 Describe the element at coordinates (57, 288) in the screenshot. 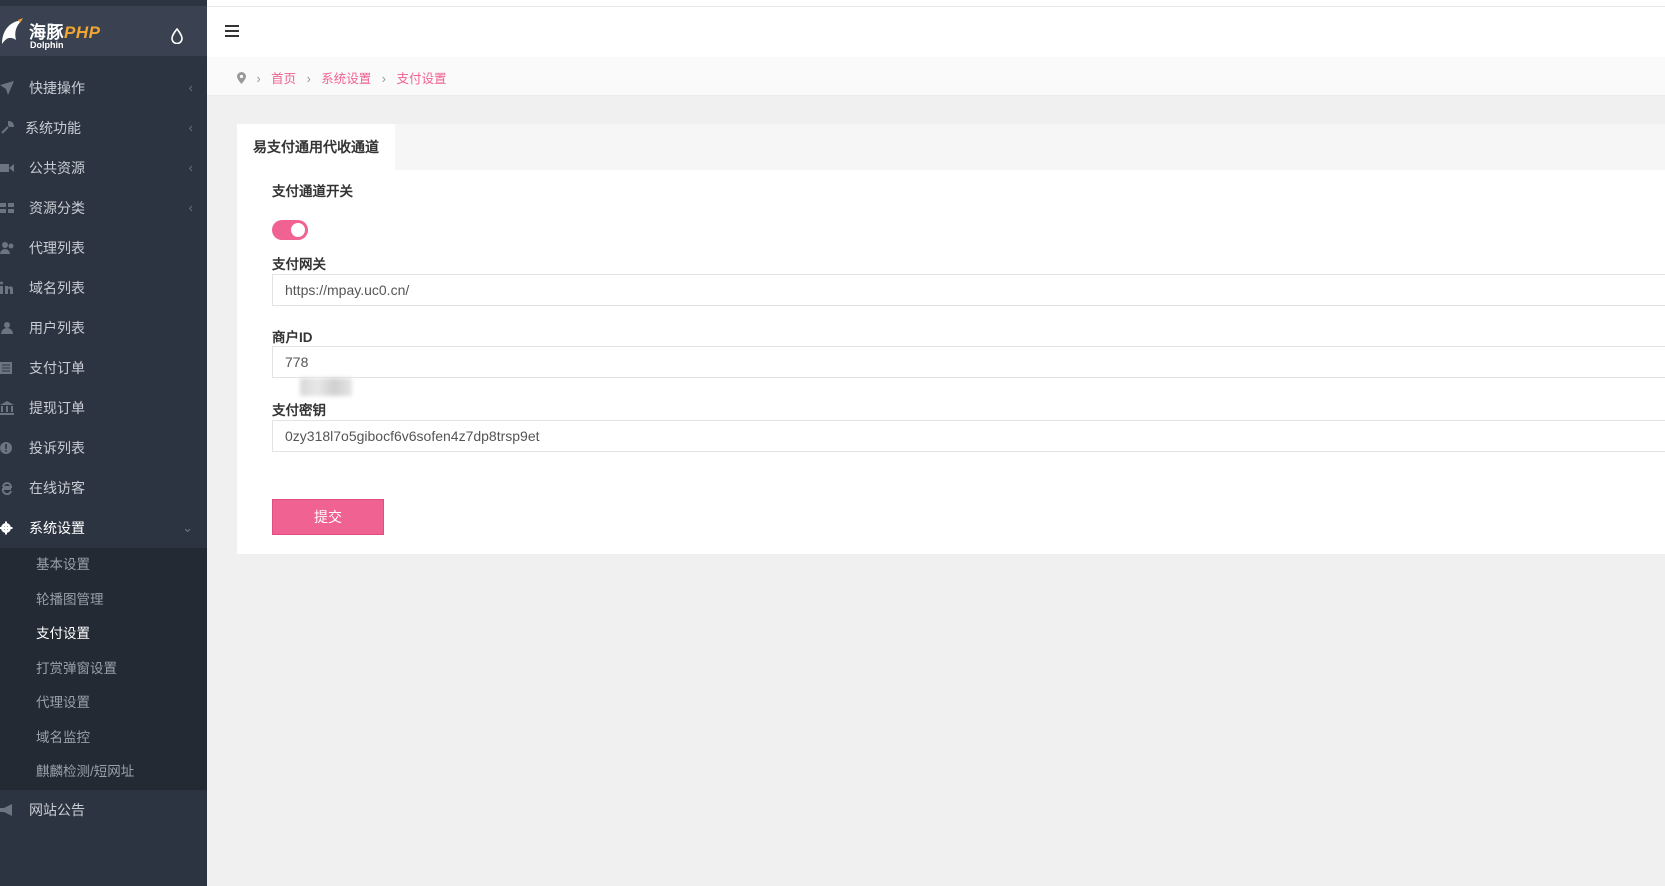

I see `sidebar-item-label: 域名列表` at that location.